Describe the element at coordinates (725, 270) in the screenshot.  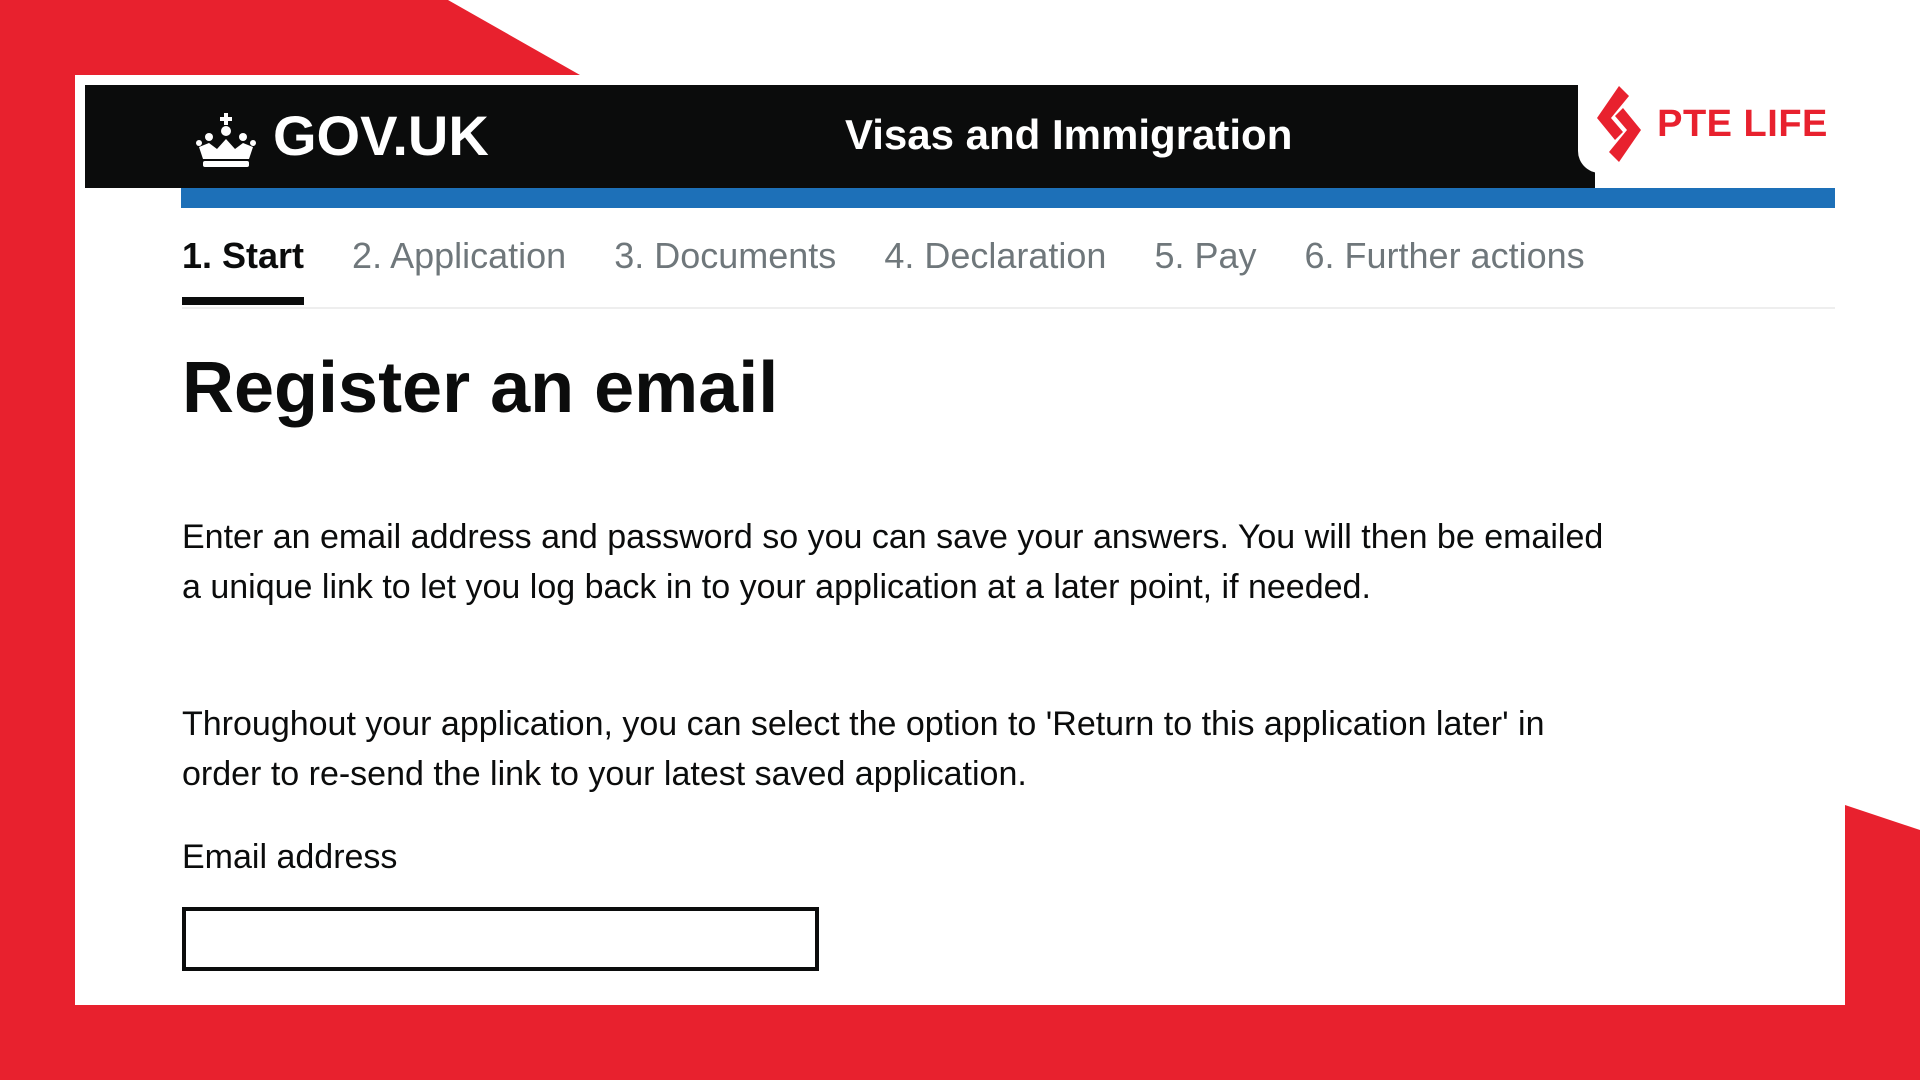
I see `step-documents: 3. Documents` at that location.